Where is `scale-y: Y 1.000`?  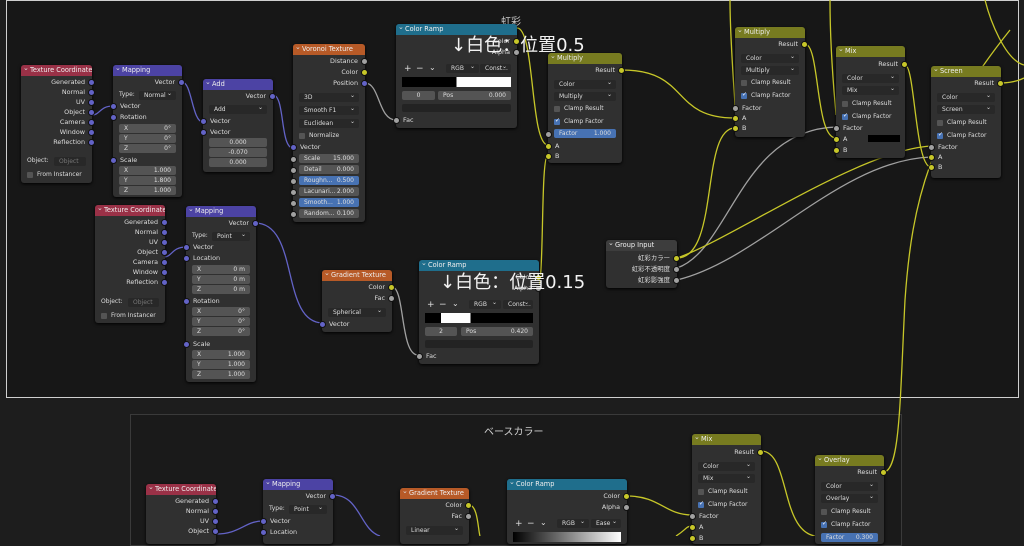 scale-y: Y 1.000 is located at coordinates (221, 364).